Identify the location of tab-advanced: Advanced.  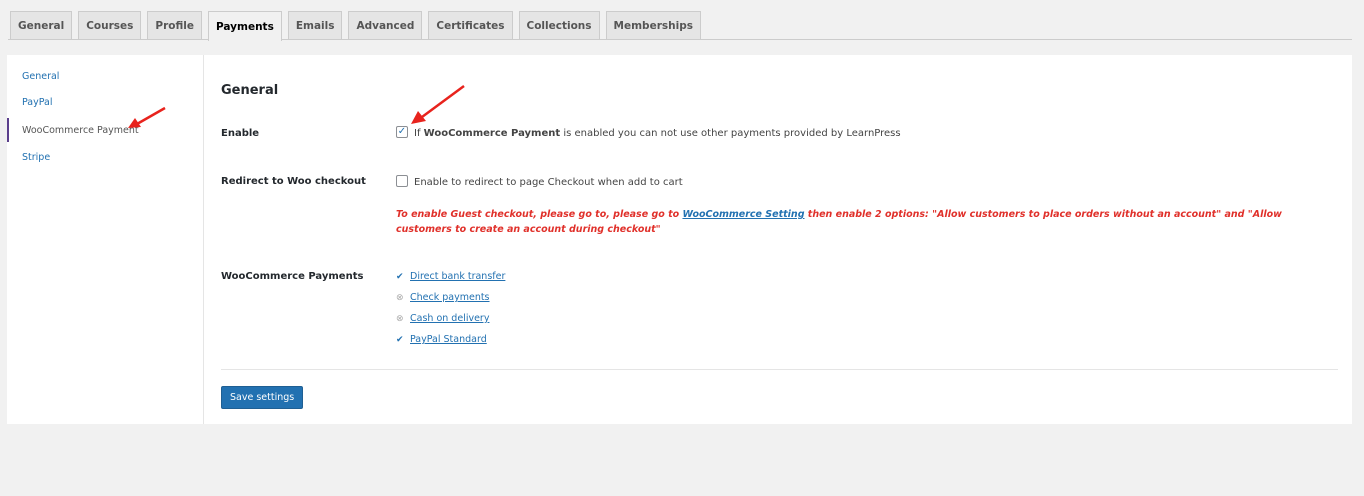
(385, 25).